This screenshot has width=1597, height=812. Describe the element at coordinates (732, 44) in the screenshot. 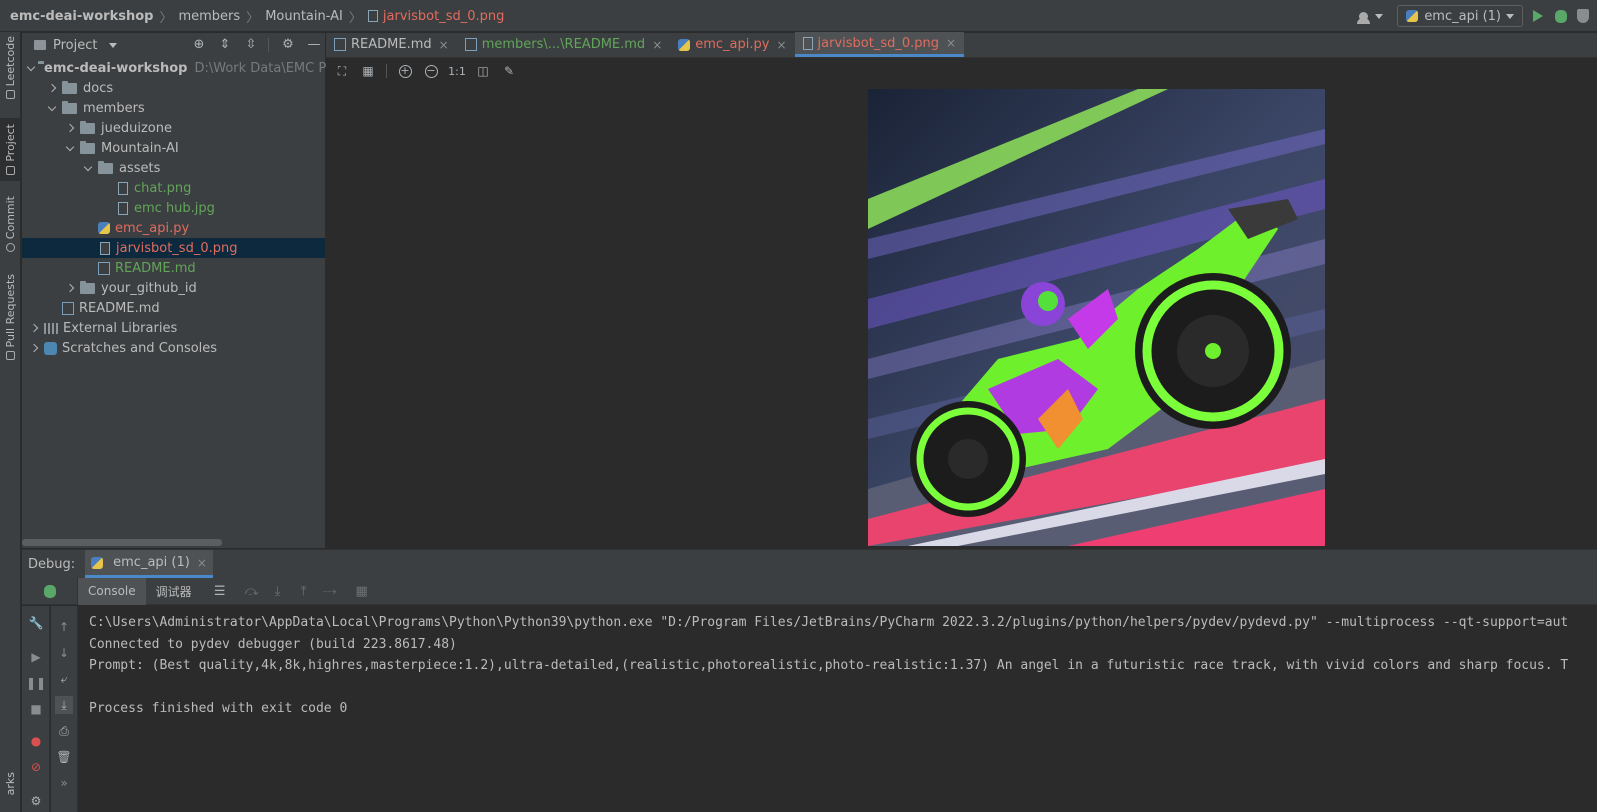

I see `editor-tab: emc_api.py ×` at that location.